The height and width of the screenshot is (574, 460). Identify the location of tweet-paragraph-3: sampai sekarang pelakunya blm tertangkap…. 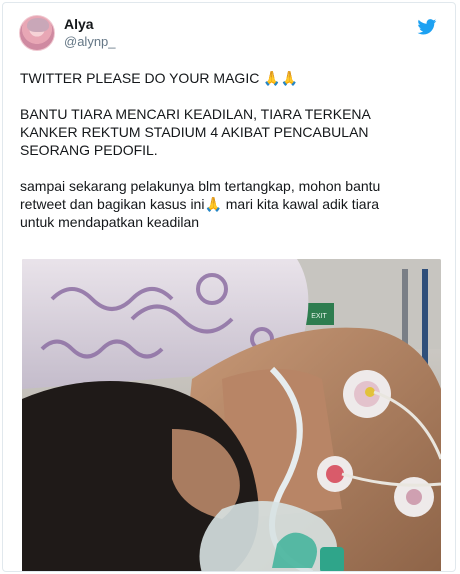
(200, 204).